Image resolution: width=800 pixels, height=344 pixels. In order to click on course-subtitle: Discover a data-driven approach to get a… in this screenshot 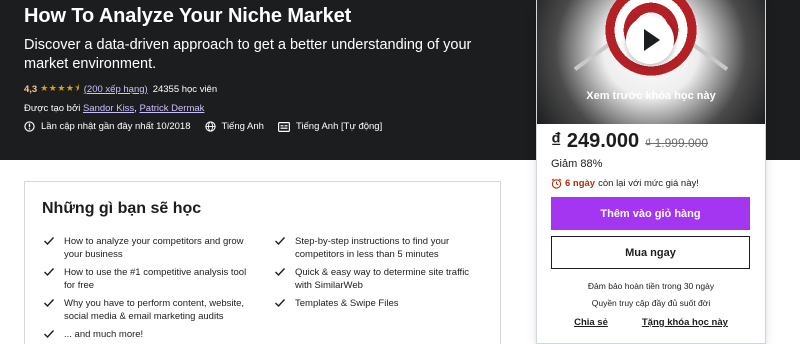, I will do `click(248, 54)`.